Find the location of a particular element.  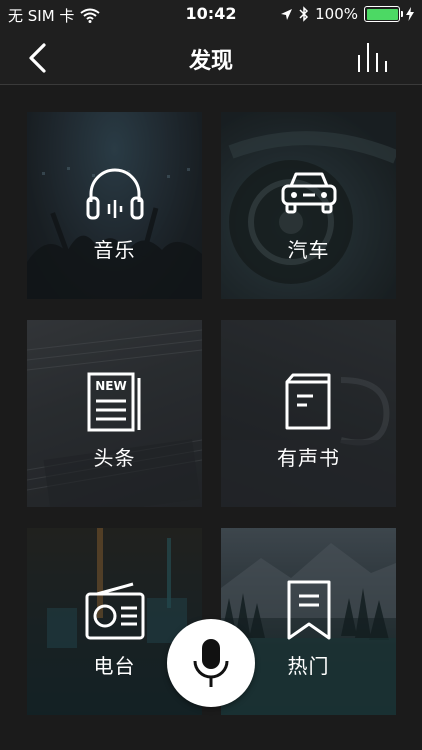

category-tile-car: 汽车 is located at coordinates (308, 205).